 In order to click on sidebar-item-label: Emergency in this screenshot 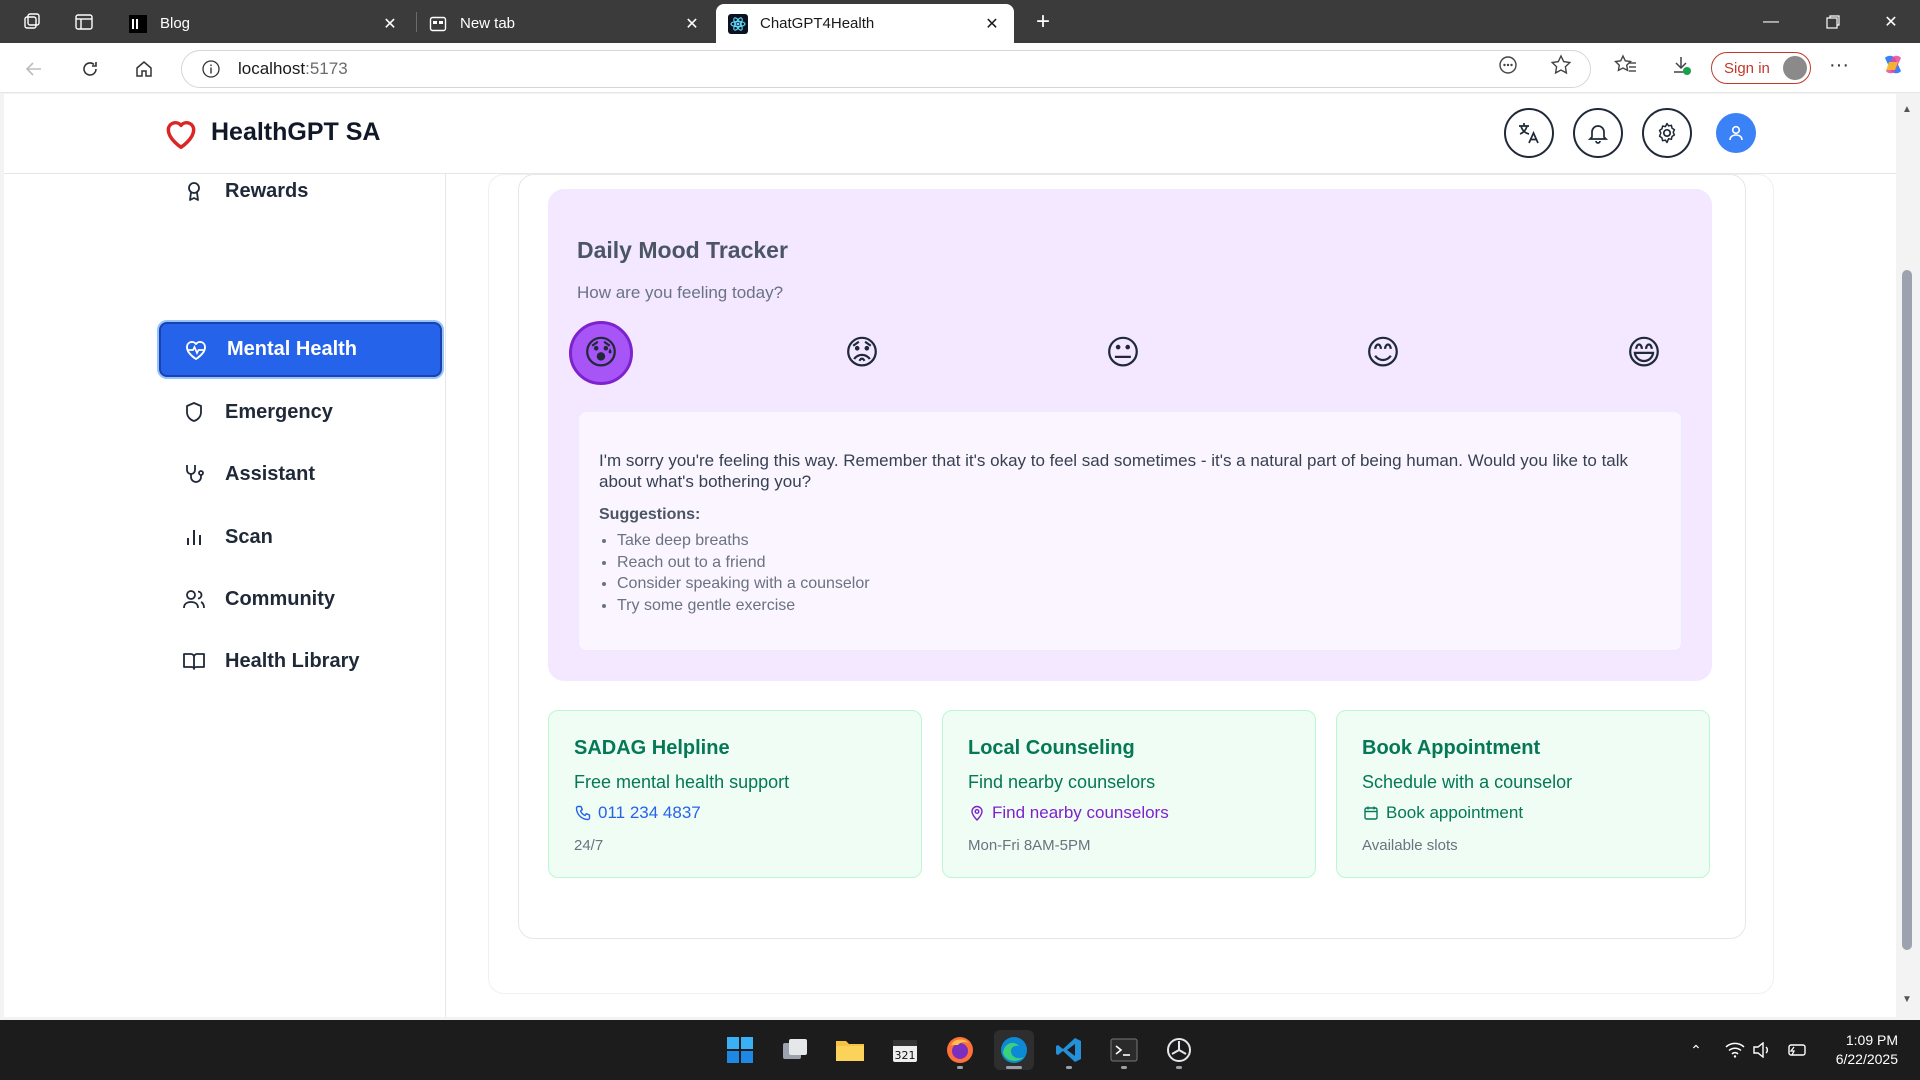, I will do `click(279, 411)`.